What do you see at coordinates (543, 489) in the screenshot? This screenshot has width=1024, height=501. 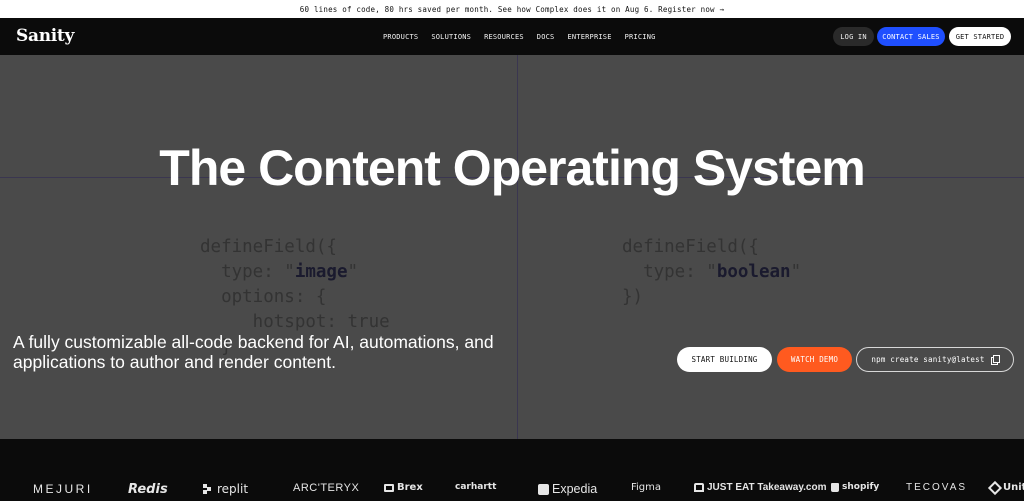 I see `expedia-icon` at bounding box center [543, 489].